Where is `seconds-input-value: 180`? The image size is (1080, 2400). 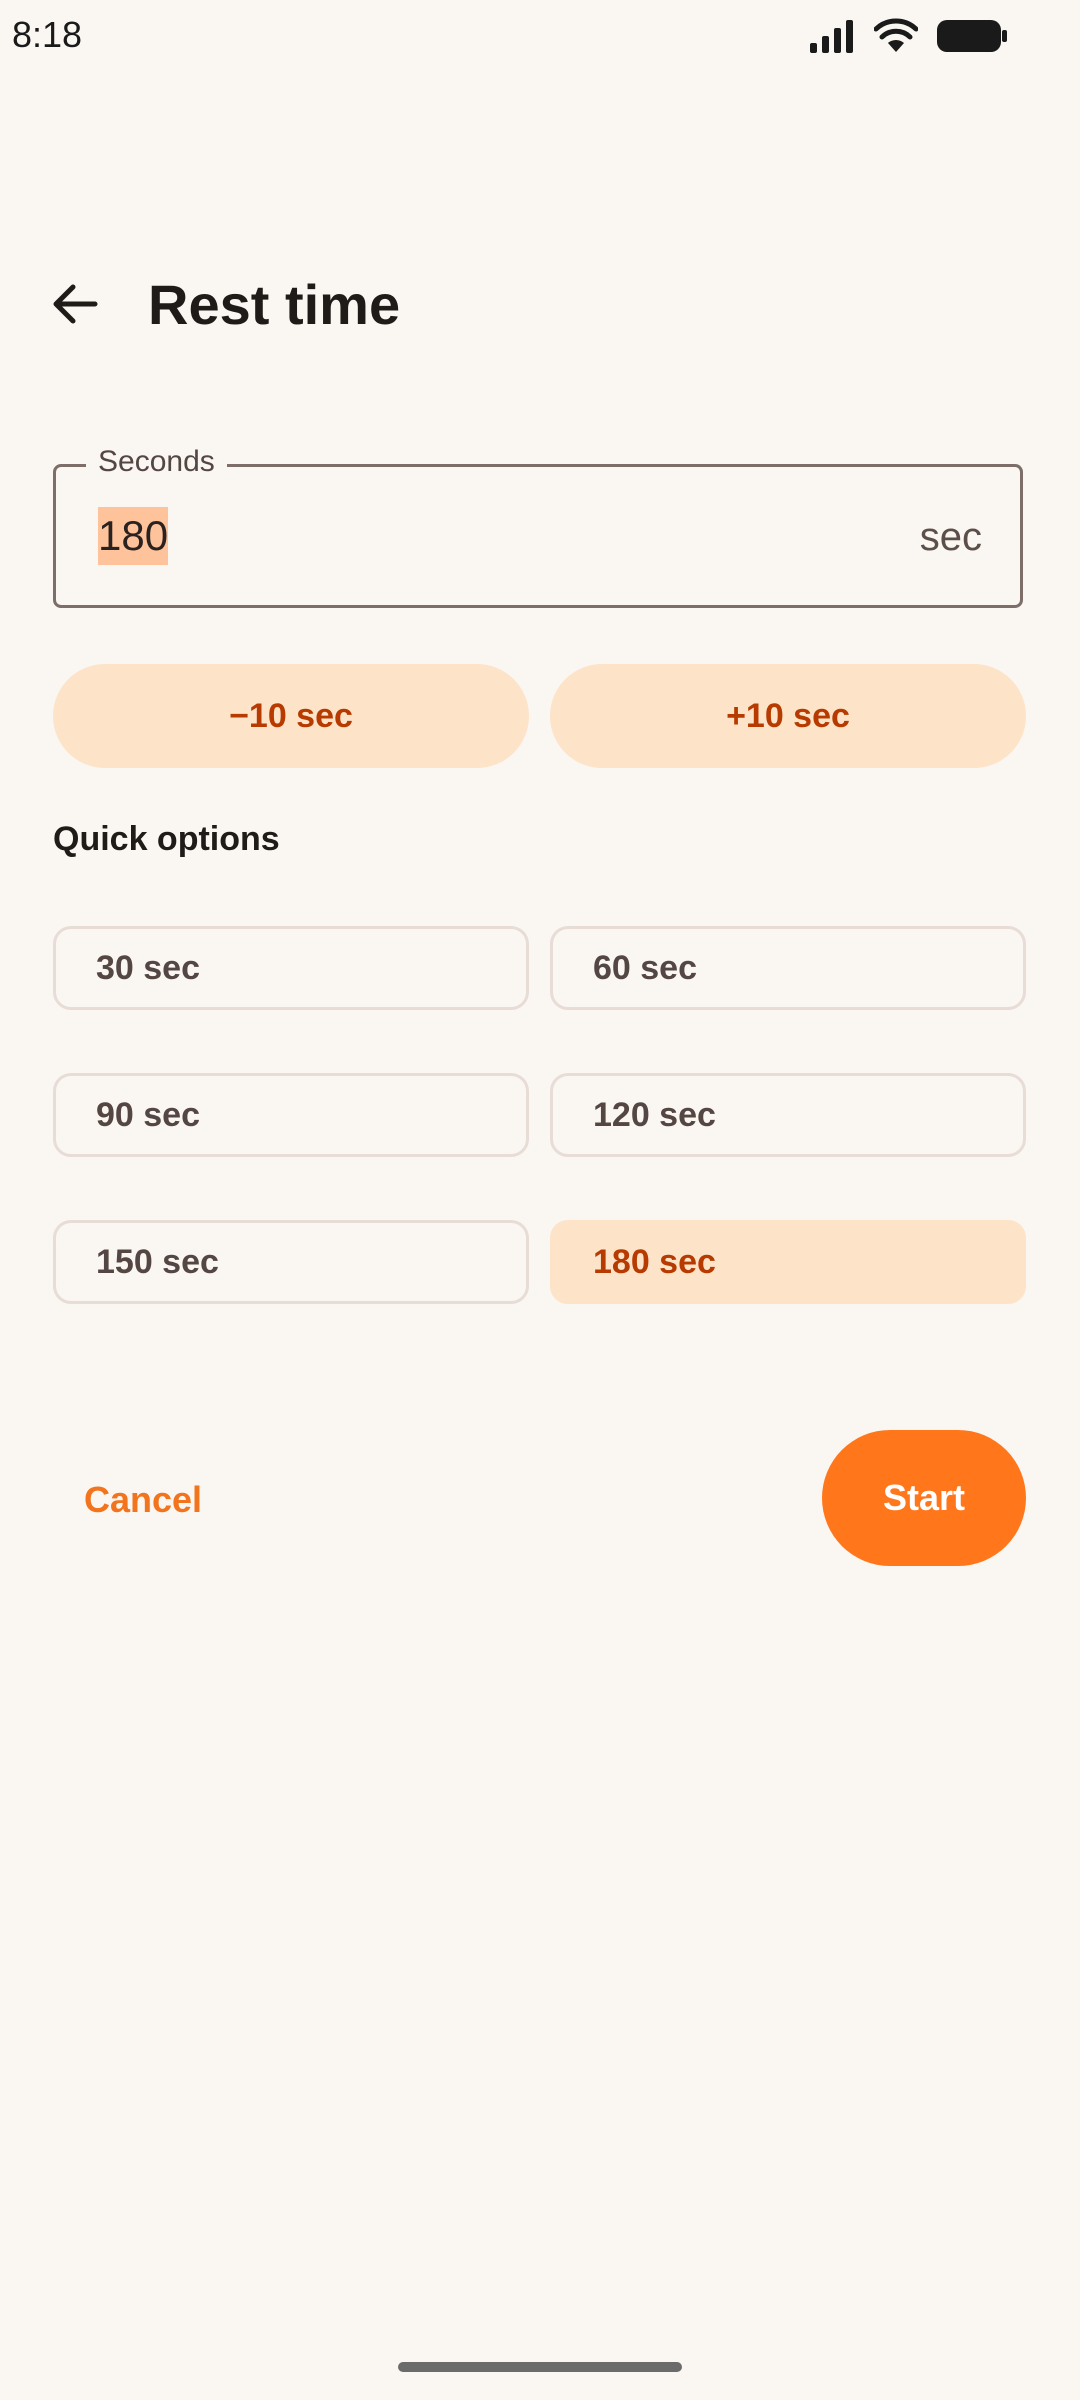
seconds-input-value: 180 is located at coordinates (133, 536).